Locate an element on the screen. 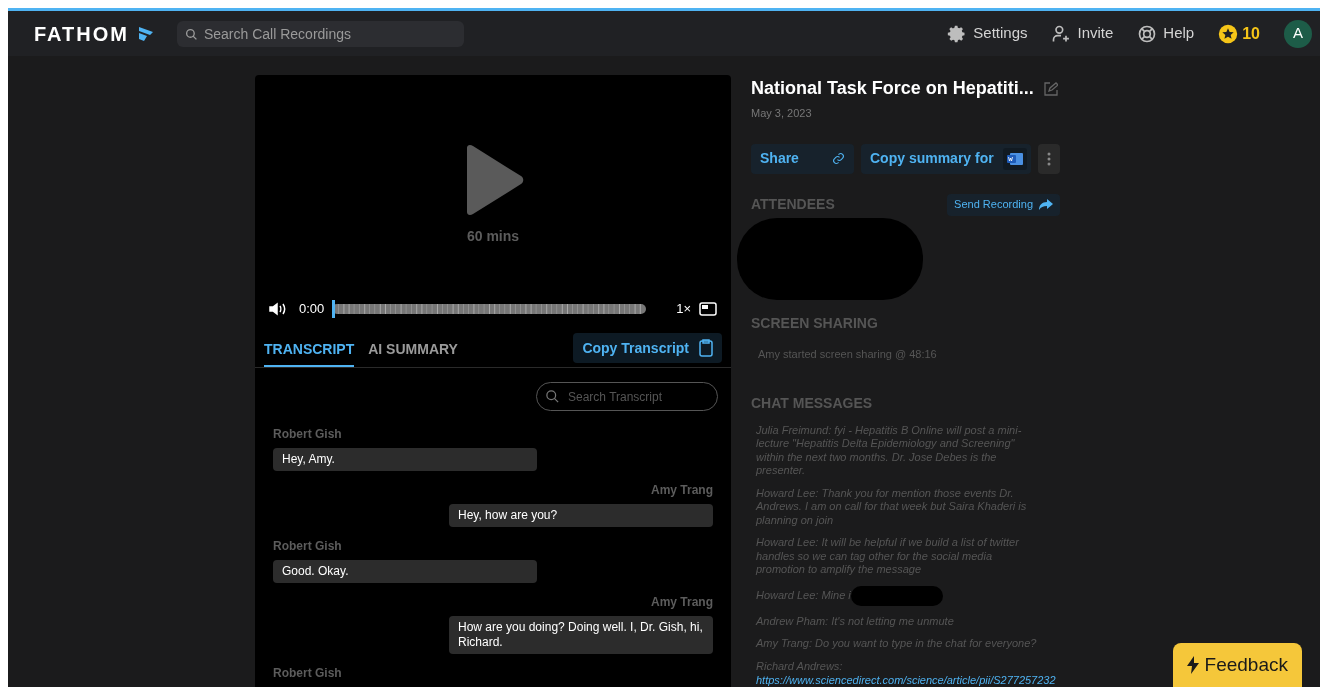  transcript-search-field: Search Transcript is located at coordinates (627, 396).